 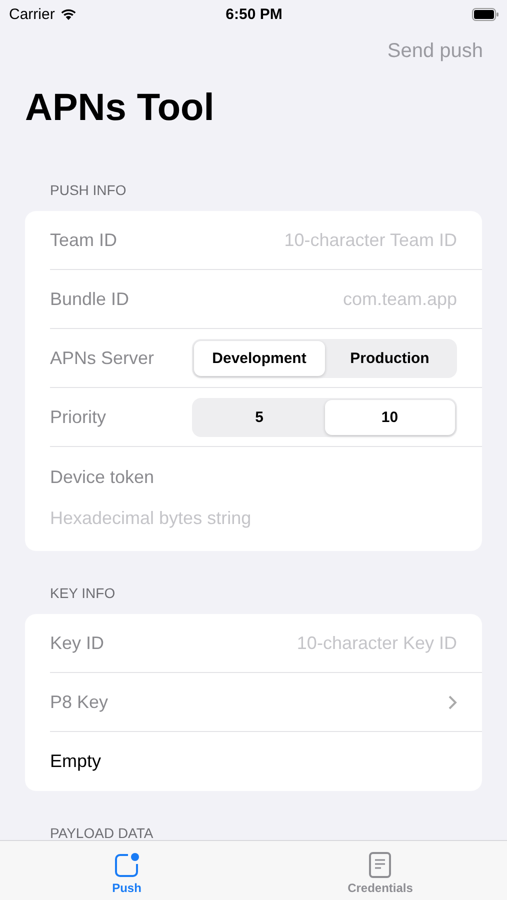 What do you see at coordinates (82, 593) in the screenshot?
I see `section-header: KEY INFO` at bounding box center [82, 593].